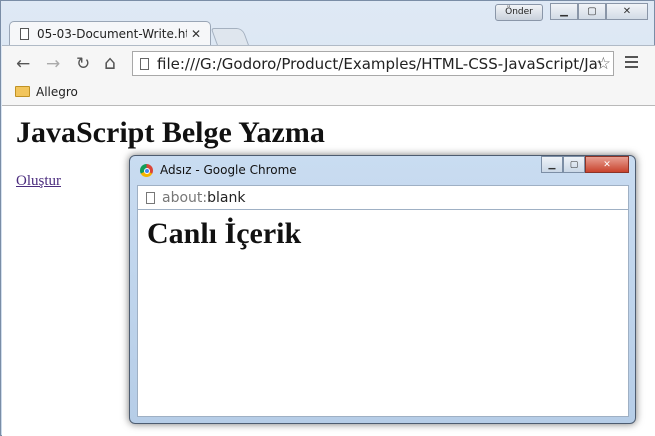 The image size is (655, 436). What do you see at coordinates (607, 164) in the screenshot?
I see `popup-close-button: ✕` at bounding box center [607, 164].